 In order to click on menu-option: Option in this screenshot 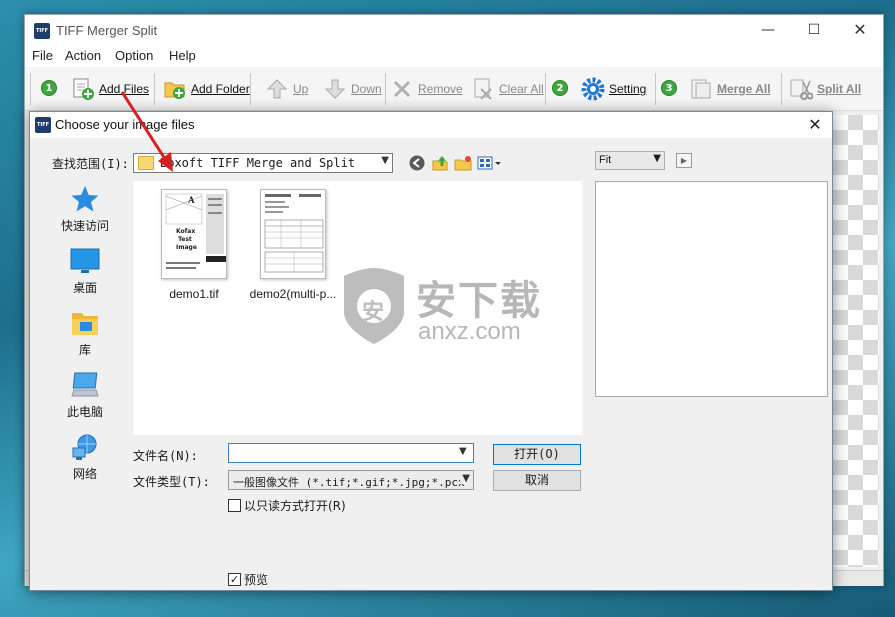, I will do `click(134, 55)`.